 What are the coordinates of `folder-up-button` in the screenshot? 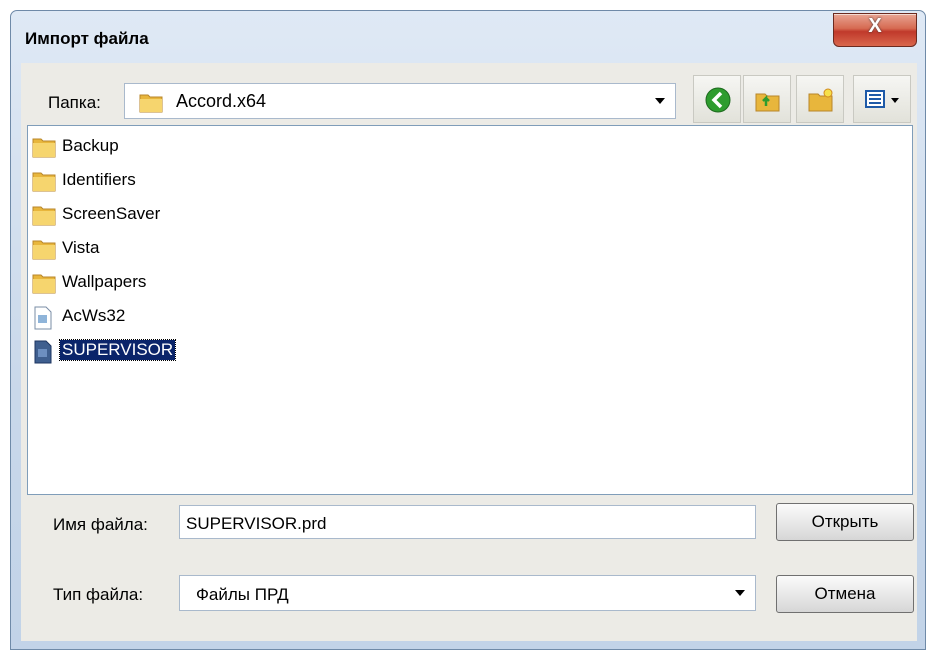 It's located at (767, 99).